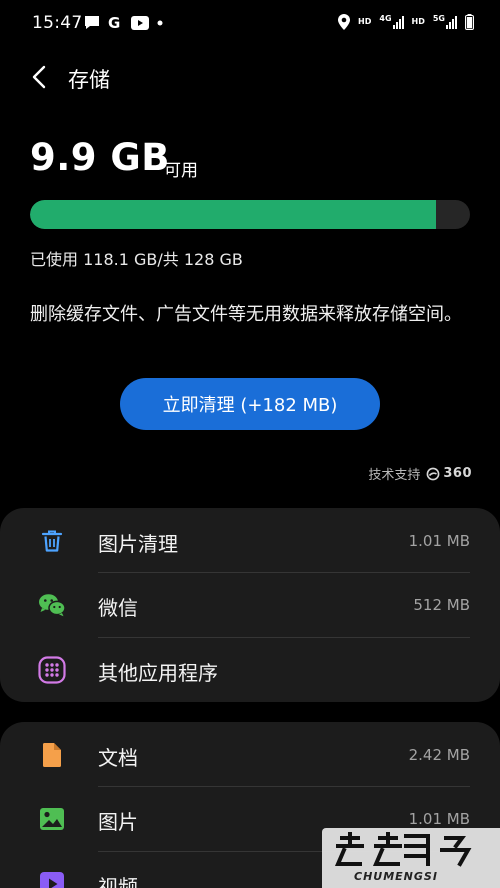 Image resolution: width=500 pixels, height=888 pixels. I want to click on list-item-label: 视频, so click(118, 881).